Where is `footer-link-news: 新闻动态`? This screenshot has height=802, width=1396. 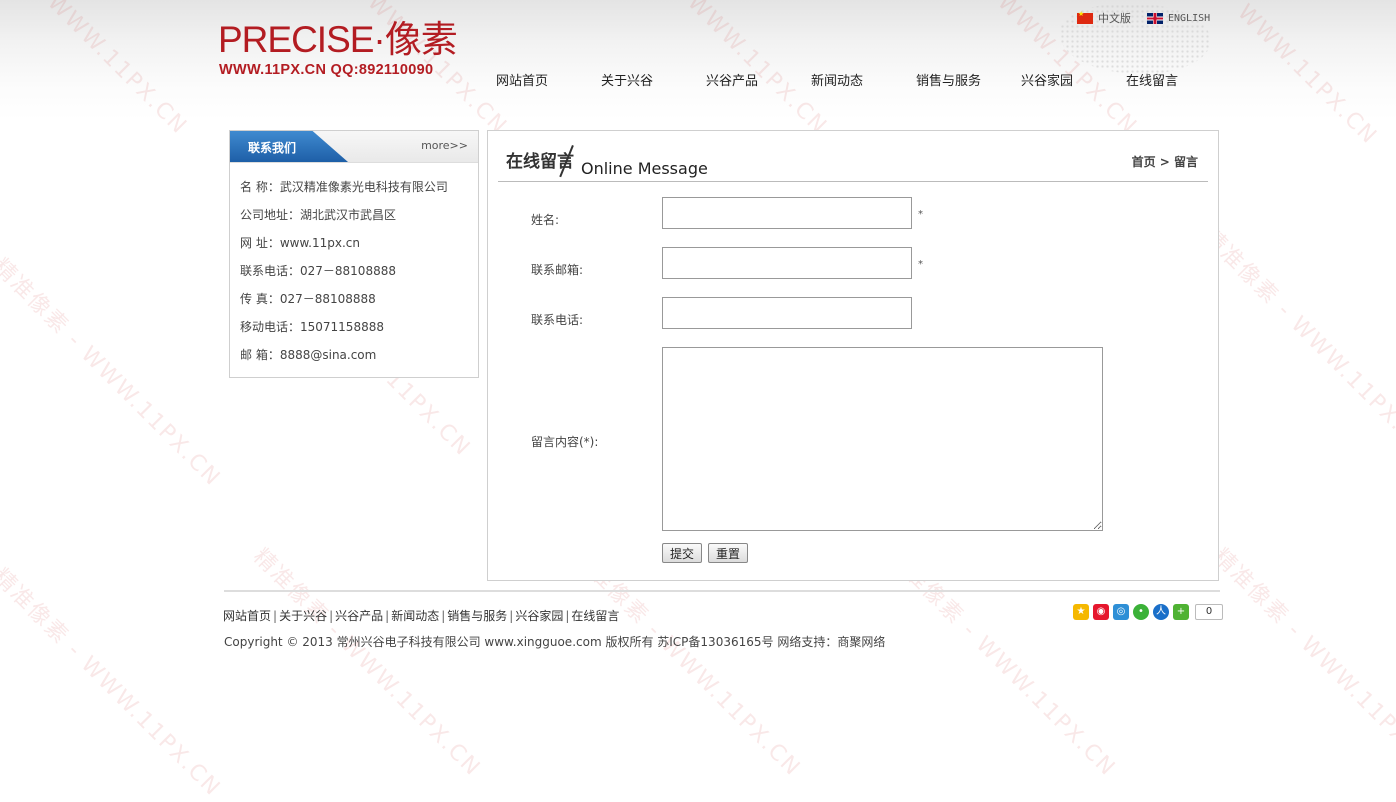
footer-link-news: 新闻动态 is located at coordinates (415, 616).